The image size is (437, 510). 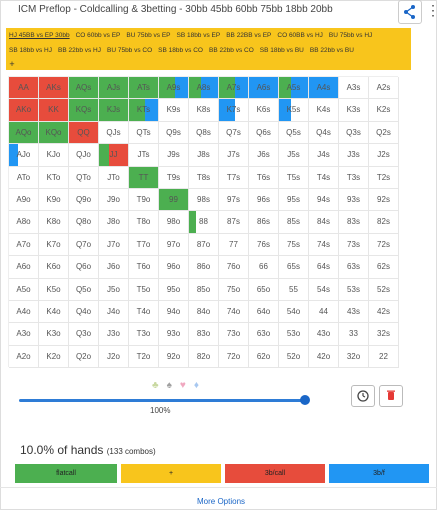 I want to click on hand-cell: 93s, so click(x=354, y=200).